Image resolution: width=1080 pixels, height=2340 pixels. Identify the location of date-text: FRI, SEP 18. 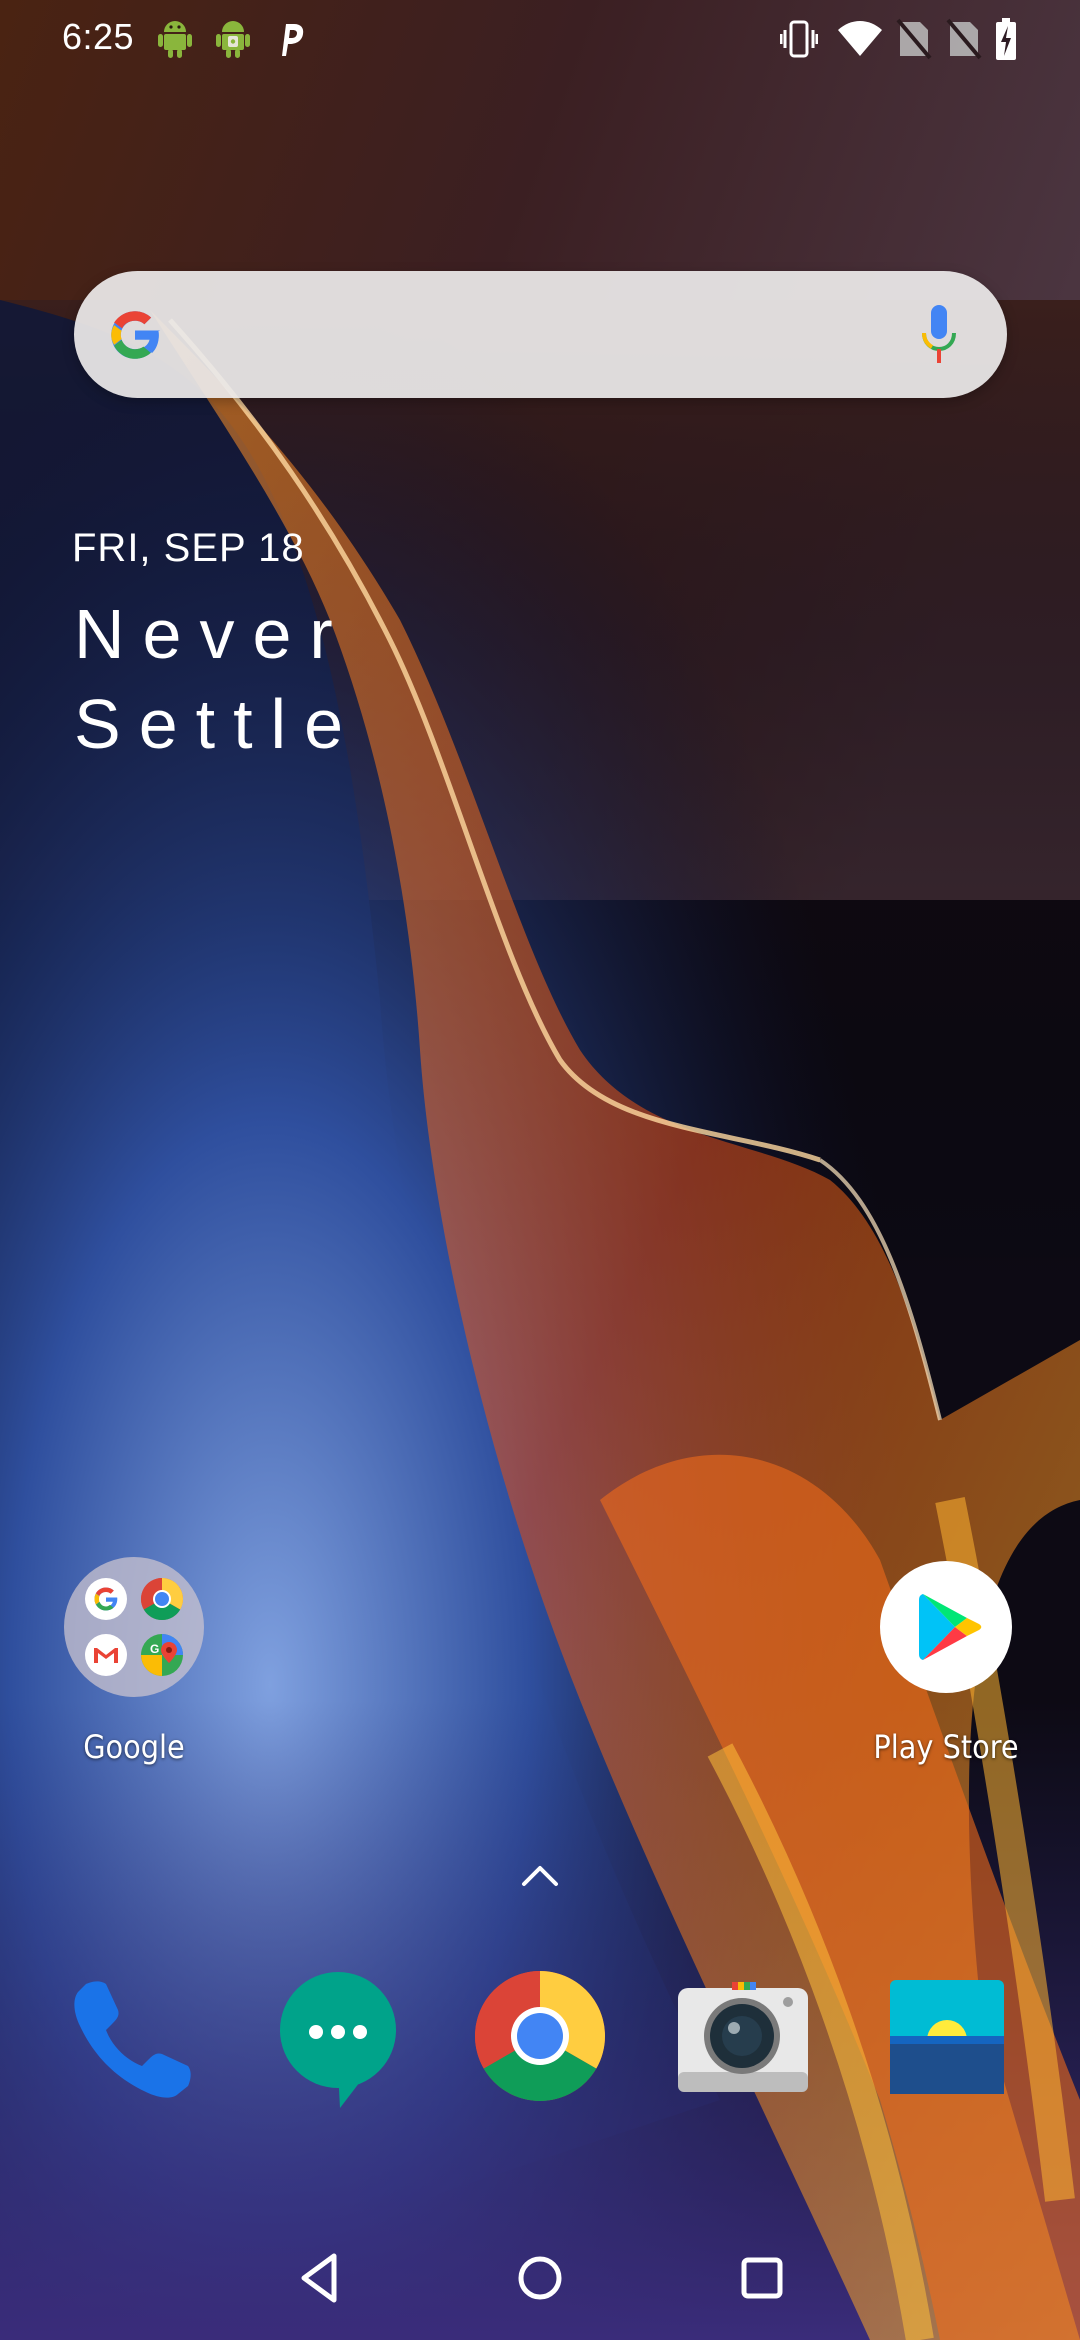
(188, 548).